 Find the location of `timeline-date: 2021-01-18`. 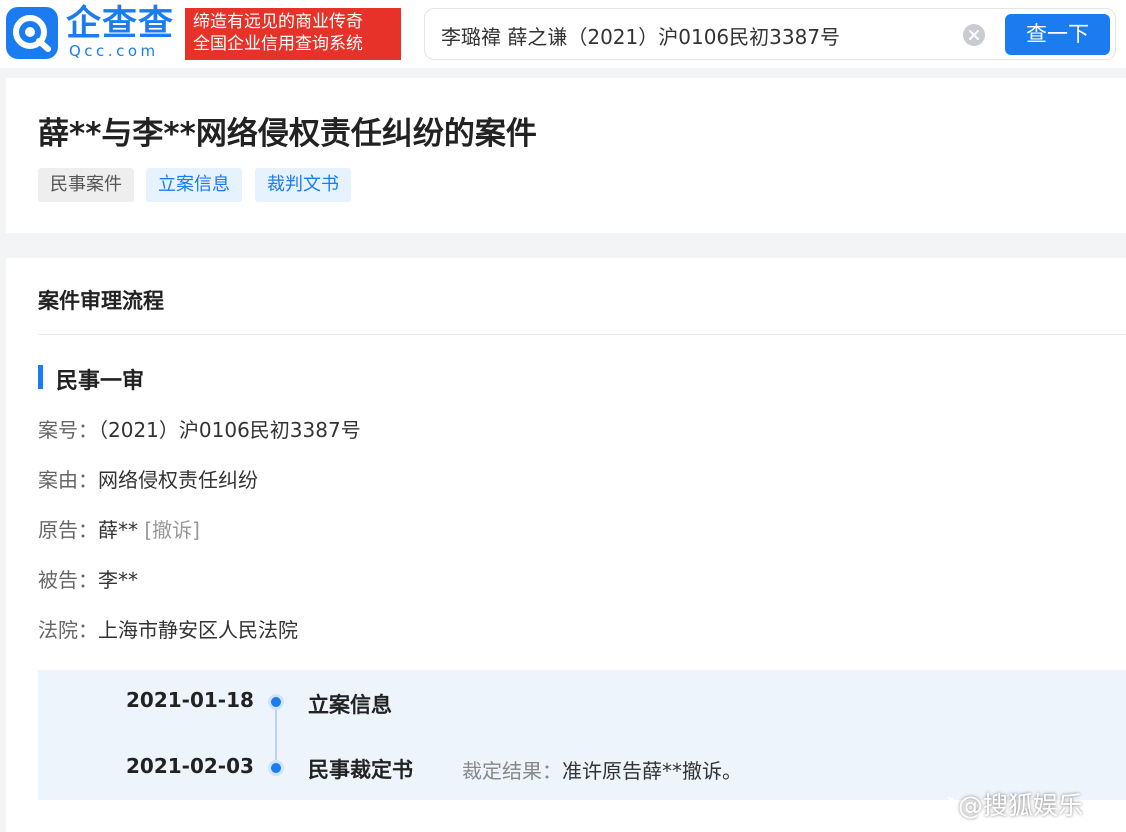

timeline-date: 2021-01-18 is located at coordinates (190, 700).